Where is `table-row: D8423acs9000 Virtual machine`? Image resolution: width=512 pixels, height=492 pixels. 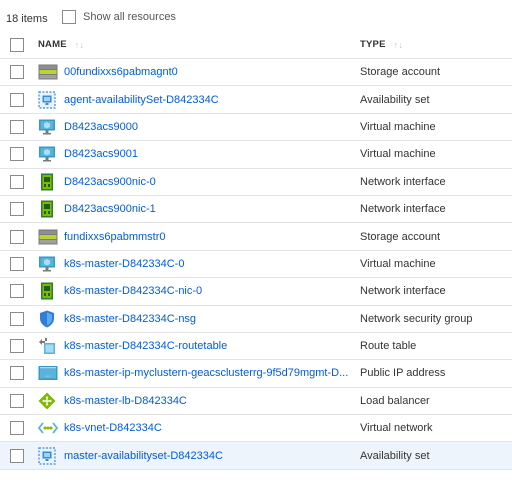 table-row: D8423acs9000 Virtual machine is located at coordinates (256, 128).